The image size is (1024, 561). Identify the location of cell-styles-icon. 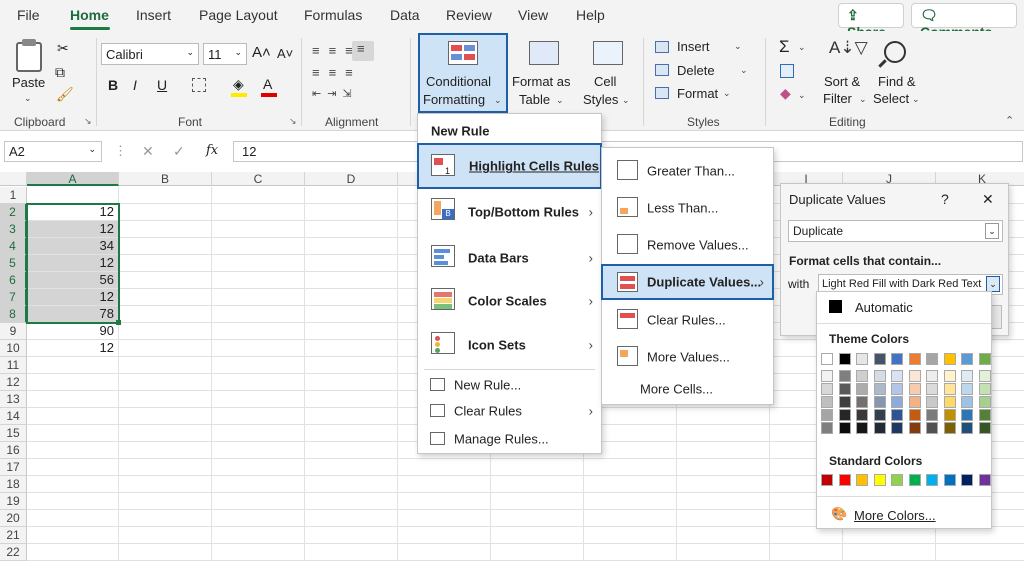
(608, 53).